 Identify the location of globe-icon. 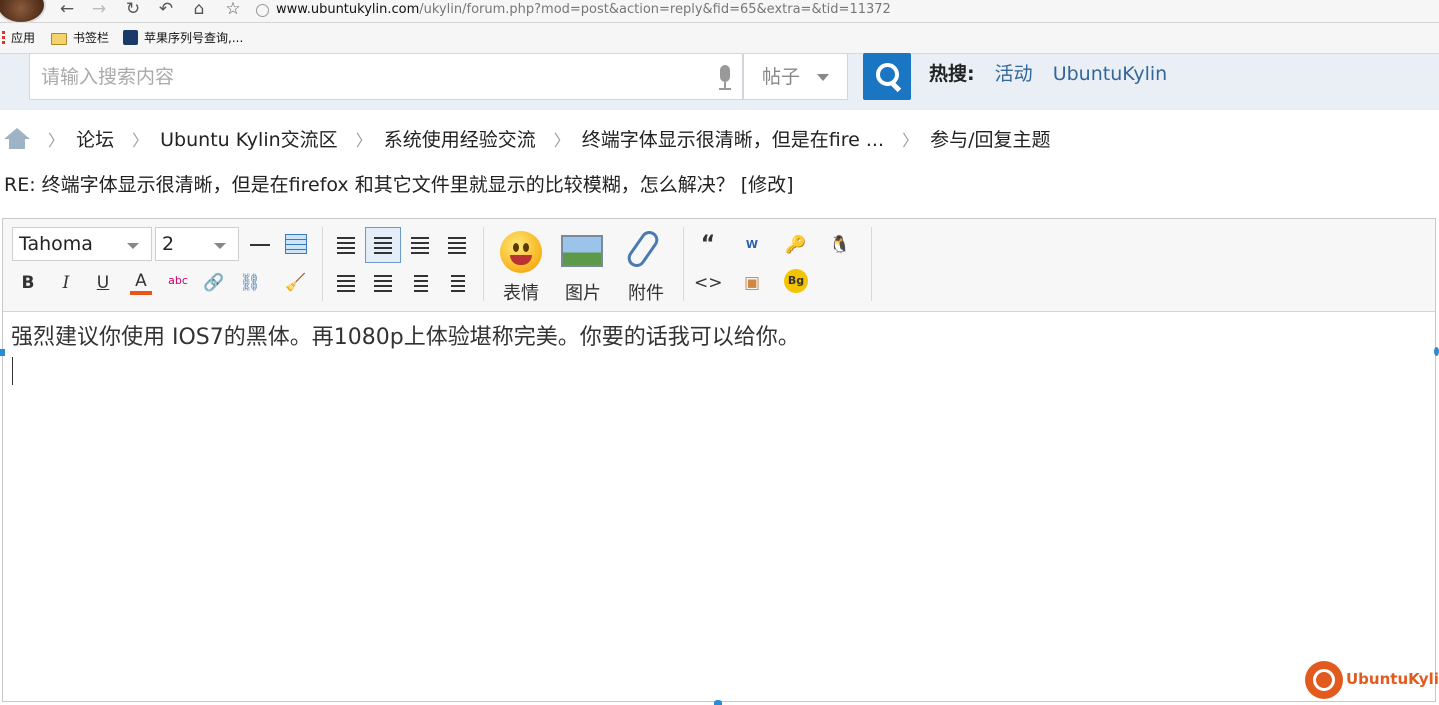
(262, 10).